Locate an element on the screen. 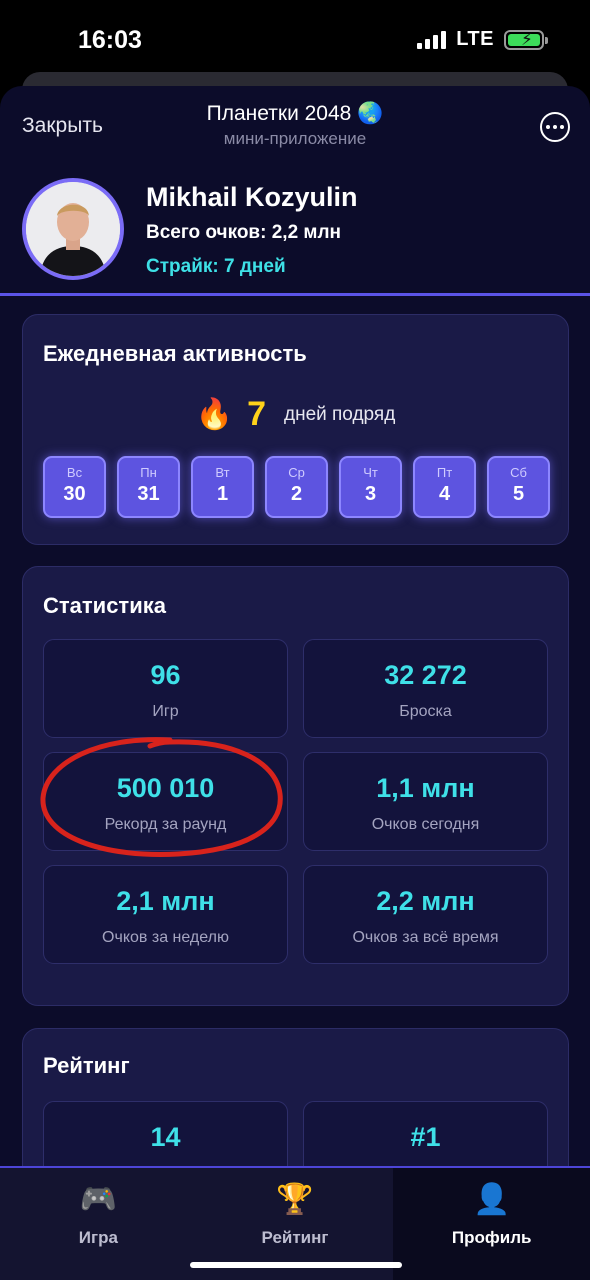 Image resolution: width=590 pixels, height=1280 pixels. day-number: 31 is located at coordinates (148, 494).